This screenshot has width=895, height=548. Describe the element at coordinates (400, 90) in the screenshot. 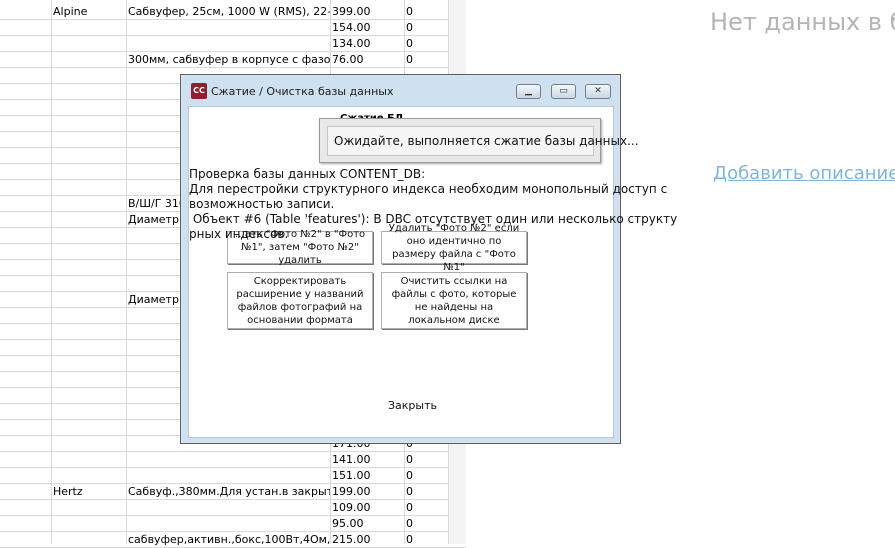

I see `dialog-titlebar: CC Сжатие / Очистка базы данных ▁ ▭ ✕` at that location.